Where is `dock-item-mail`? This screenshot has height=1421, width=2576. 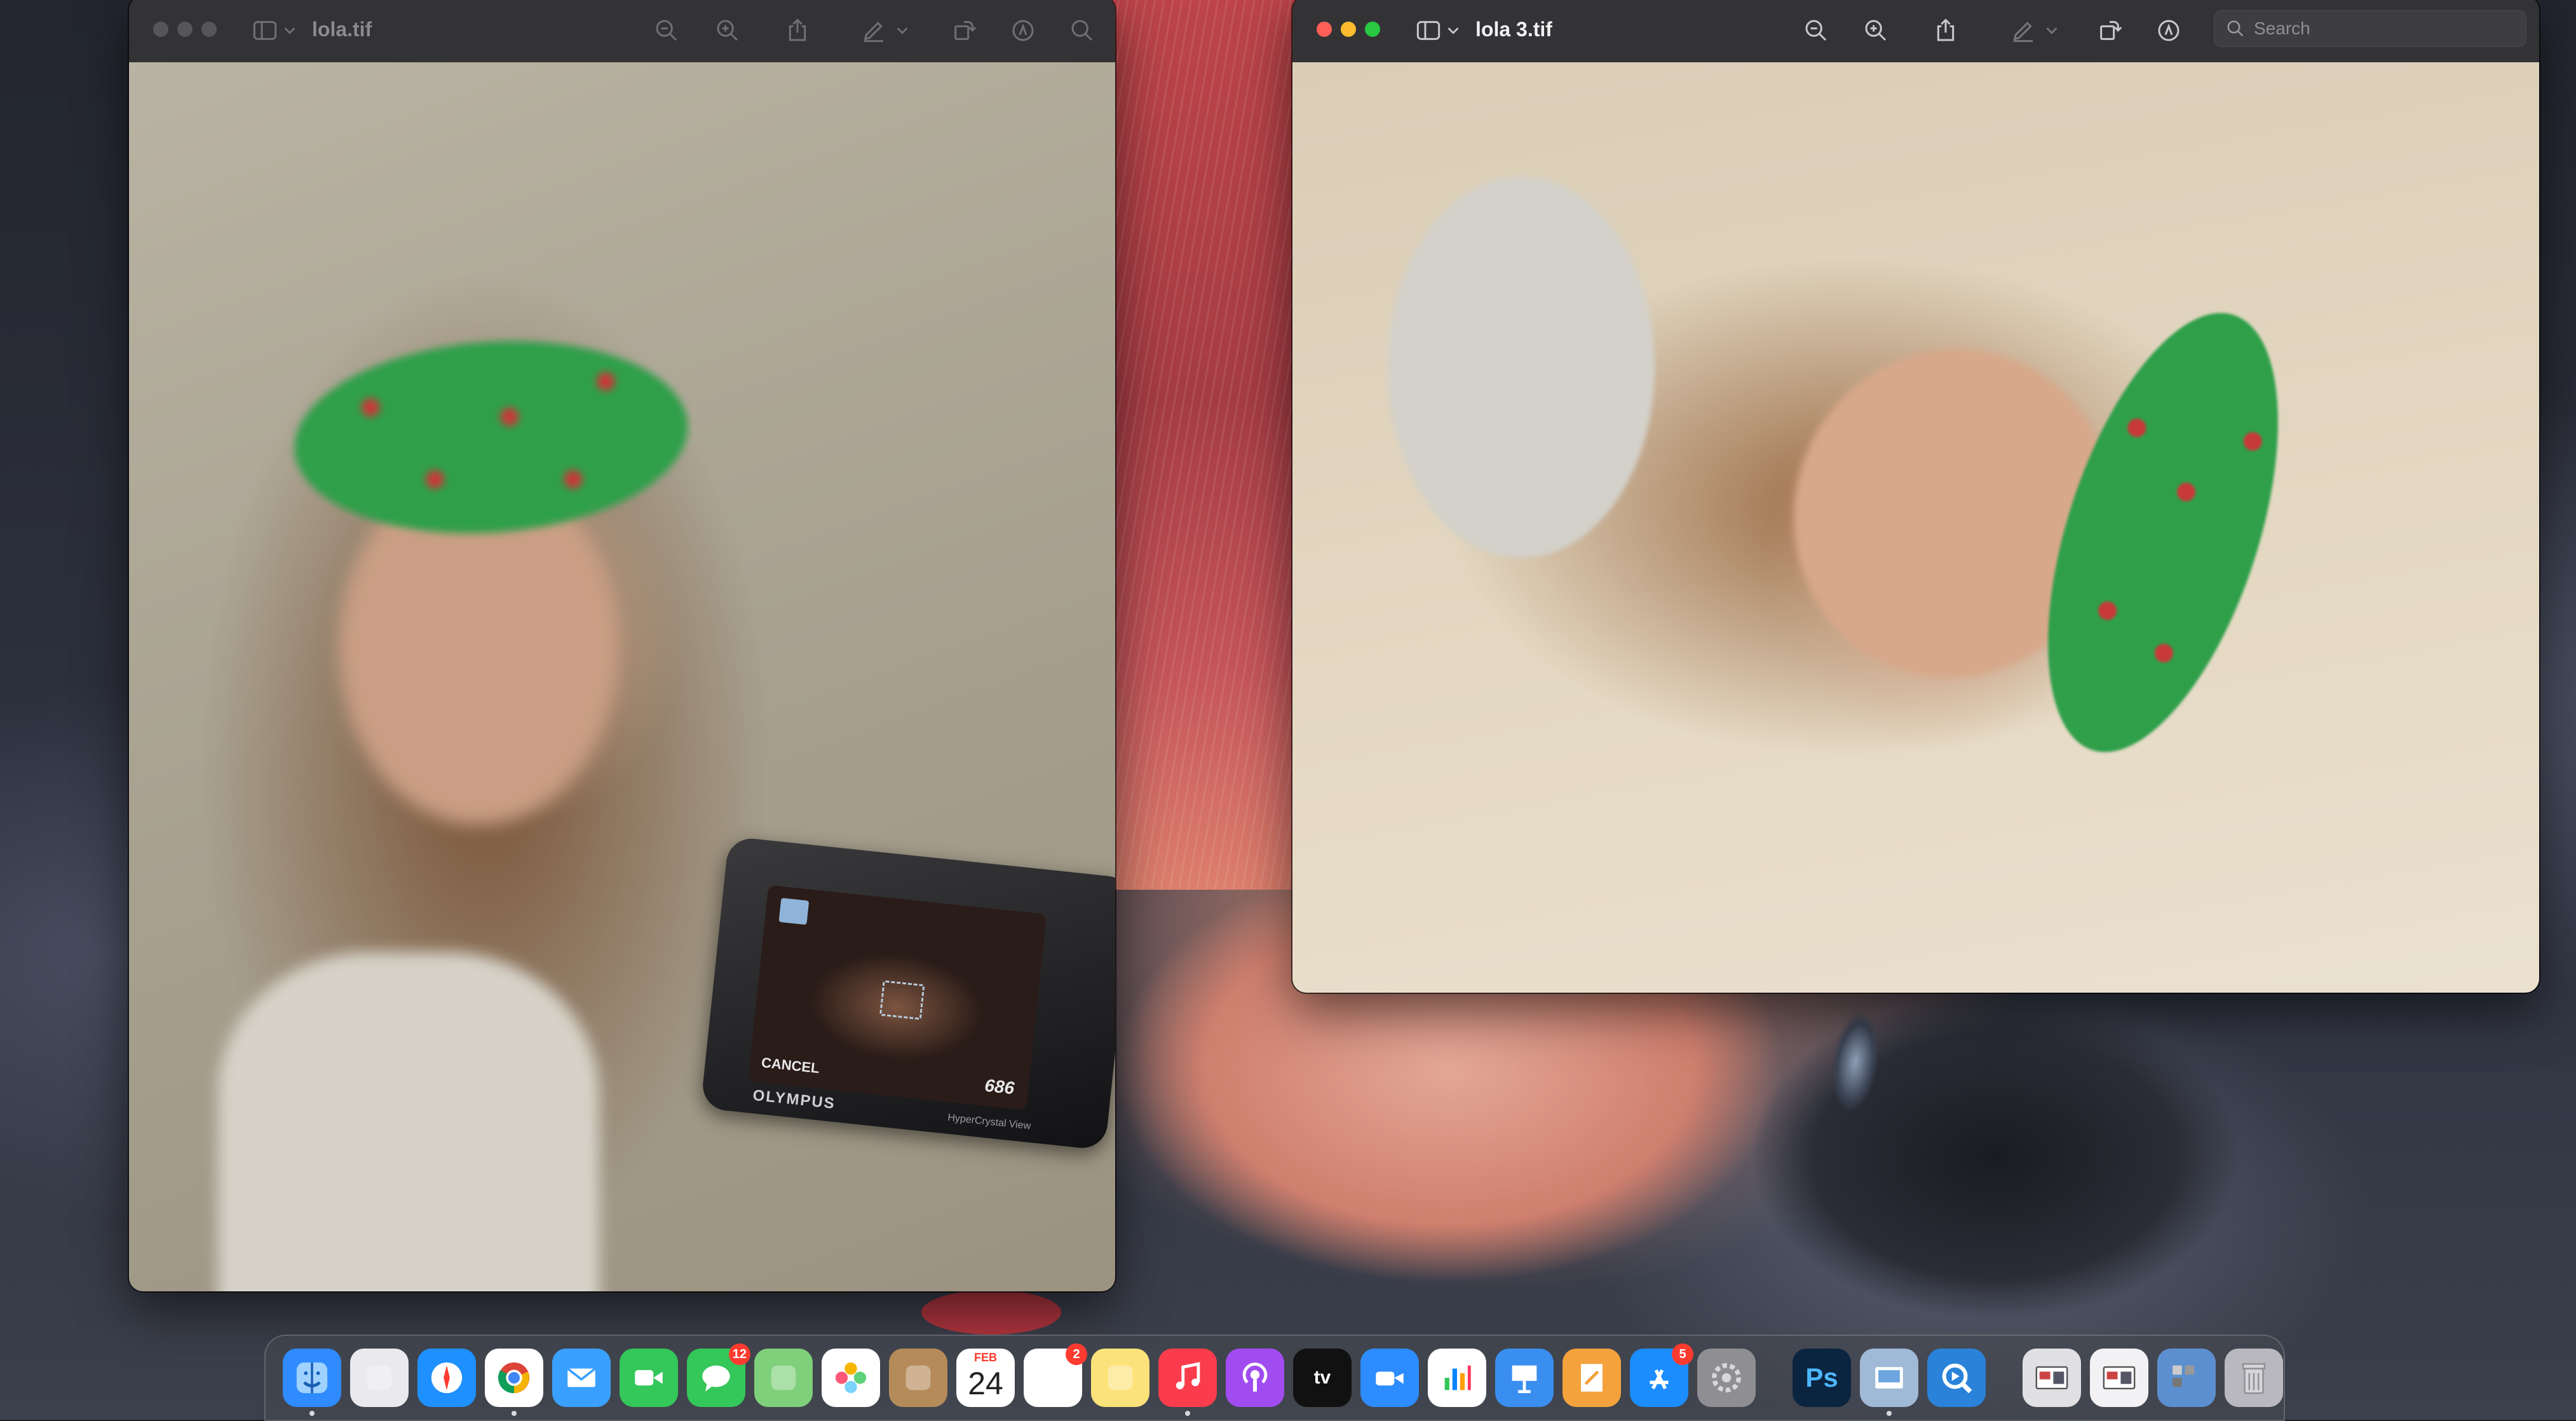
dock-item-mail is located at coordinates (581, 1378).